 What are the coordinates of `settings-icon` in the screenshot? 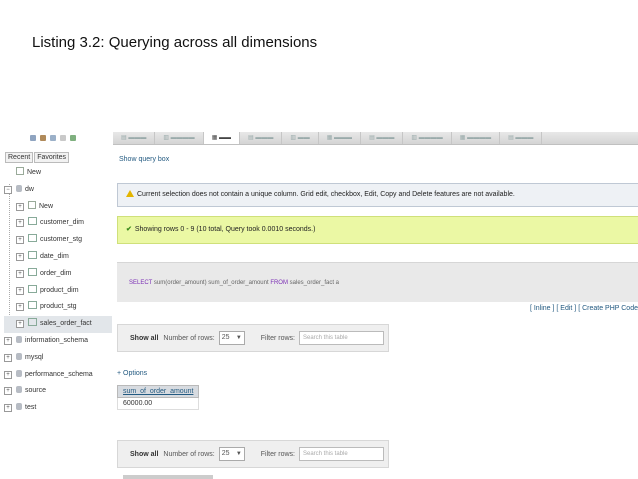 It's located at (63, 138).